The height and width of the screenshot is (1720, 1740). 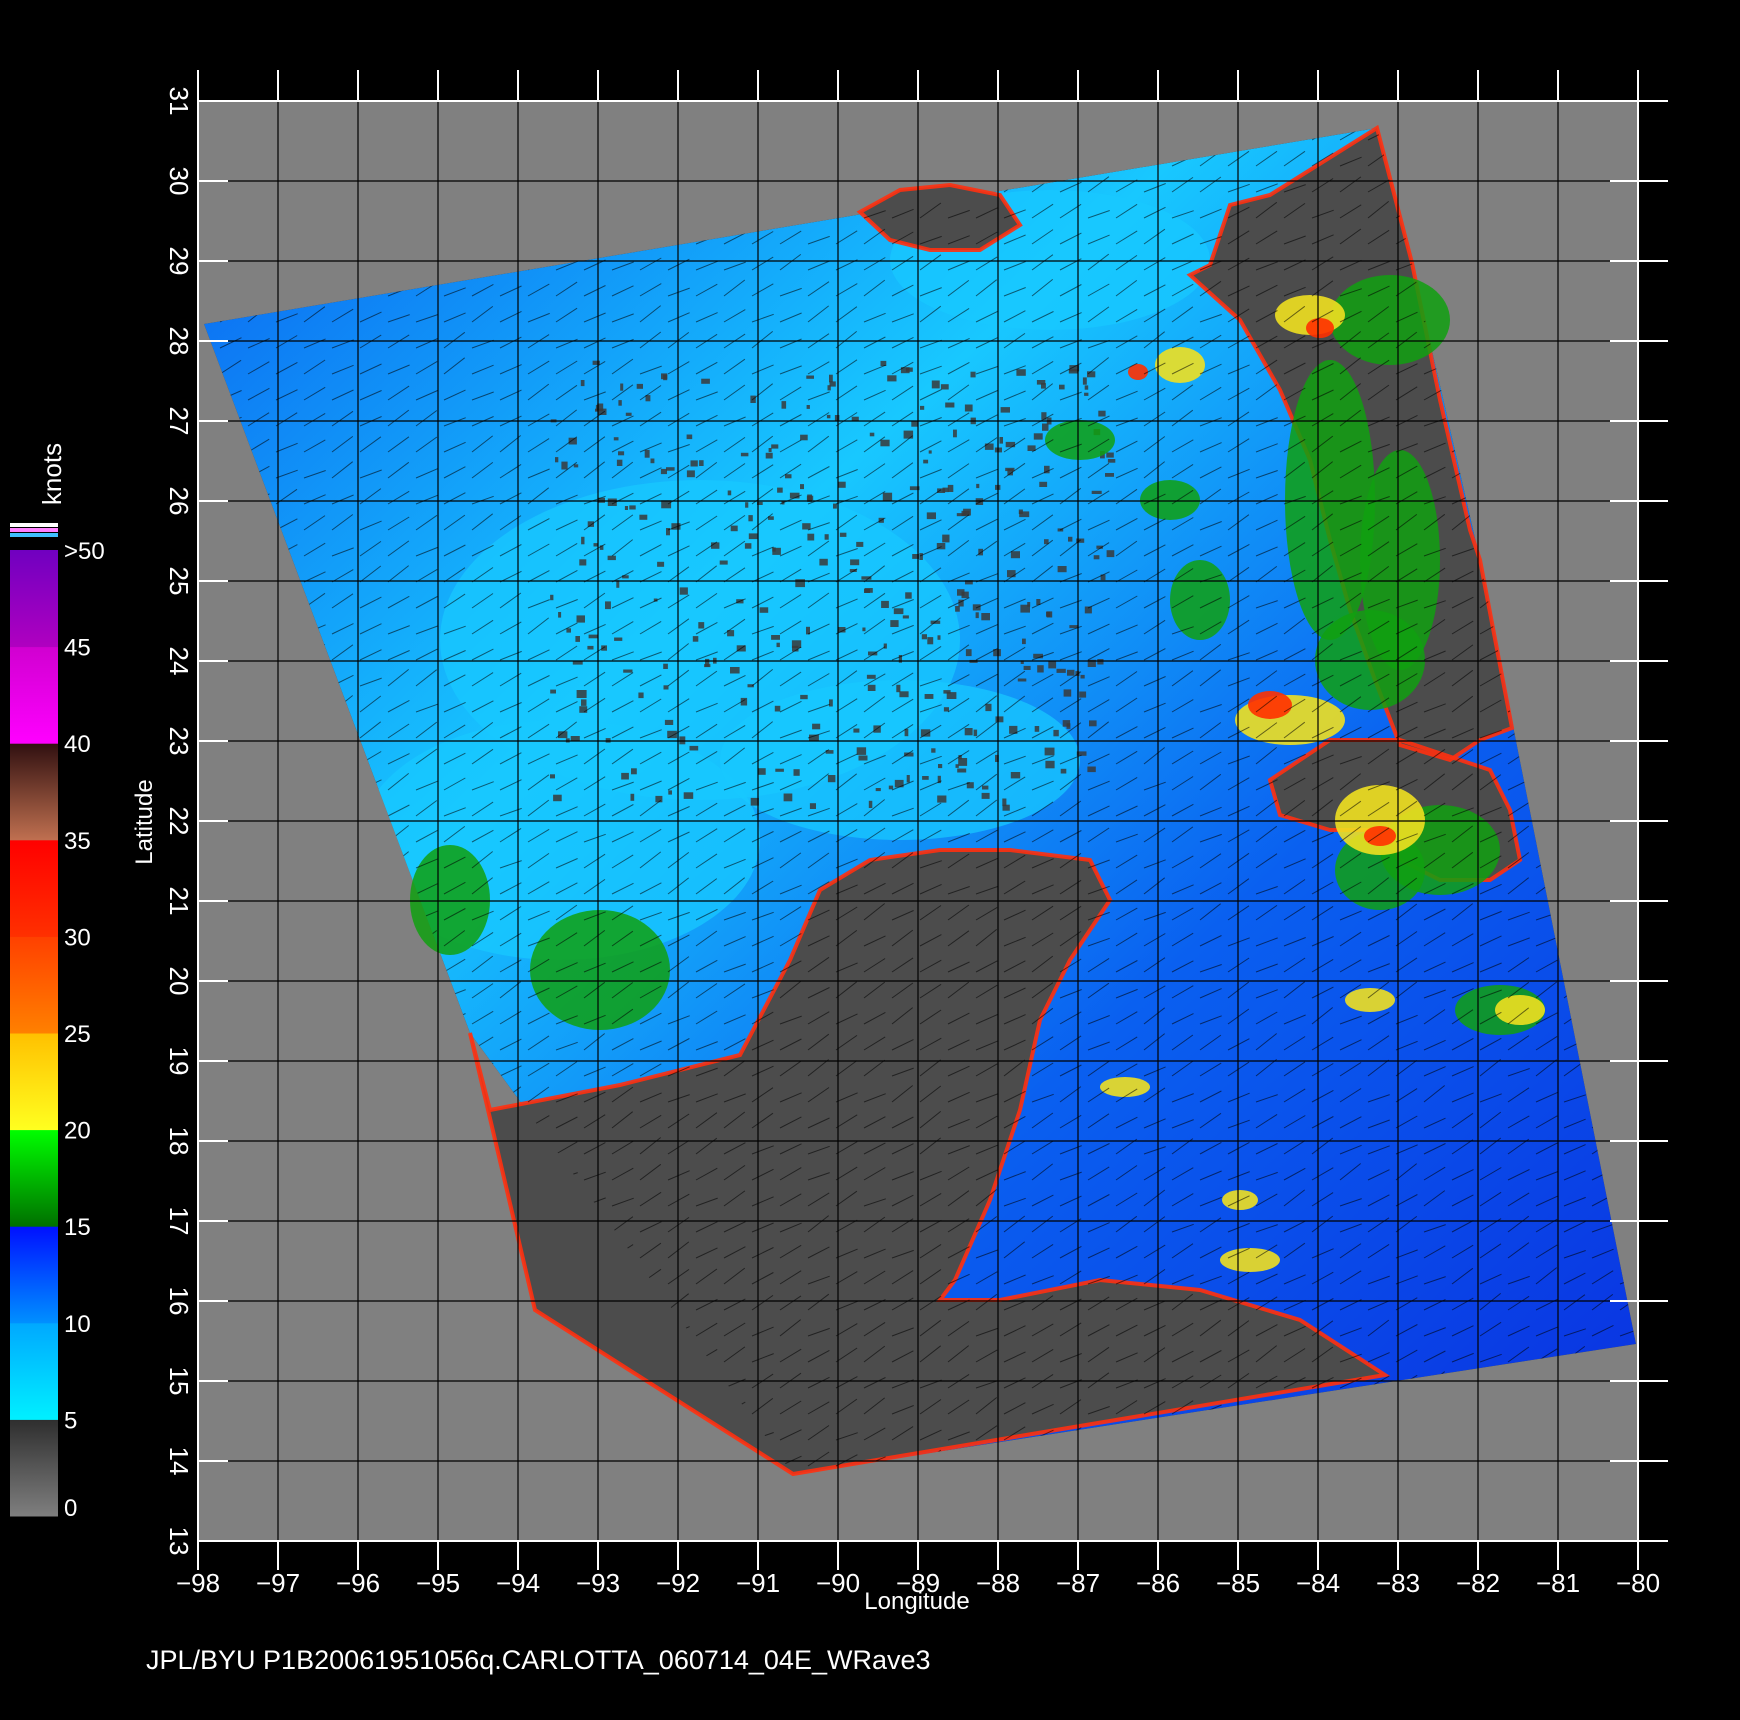 I want to click on y-tick-label: 19, so click(x=179, y=1061).